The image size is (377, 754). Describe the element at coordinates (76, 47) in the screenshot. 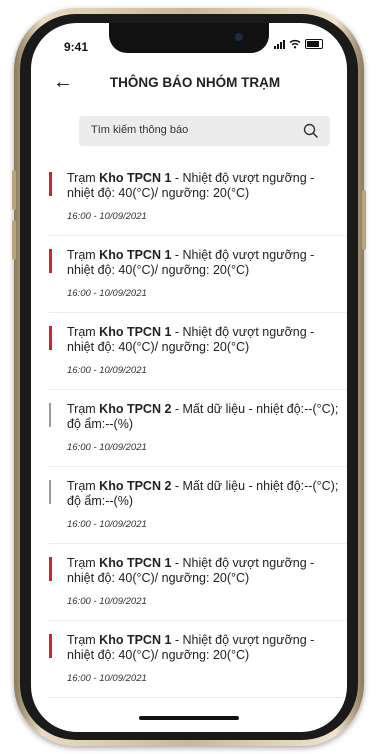

I see `status-time: 9:41` at that location.